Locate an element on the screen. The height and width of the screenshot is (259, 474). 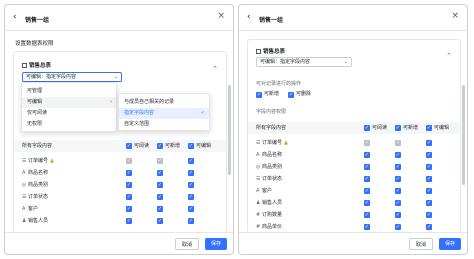
menu-item-no-permission: 无权限 is located at coordinates (69, 124).